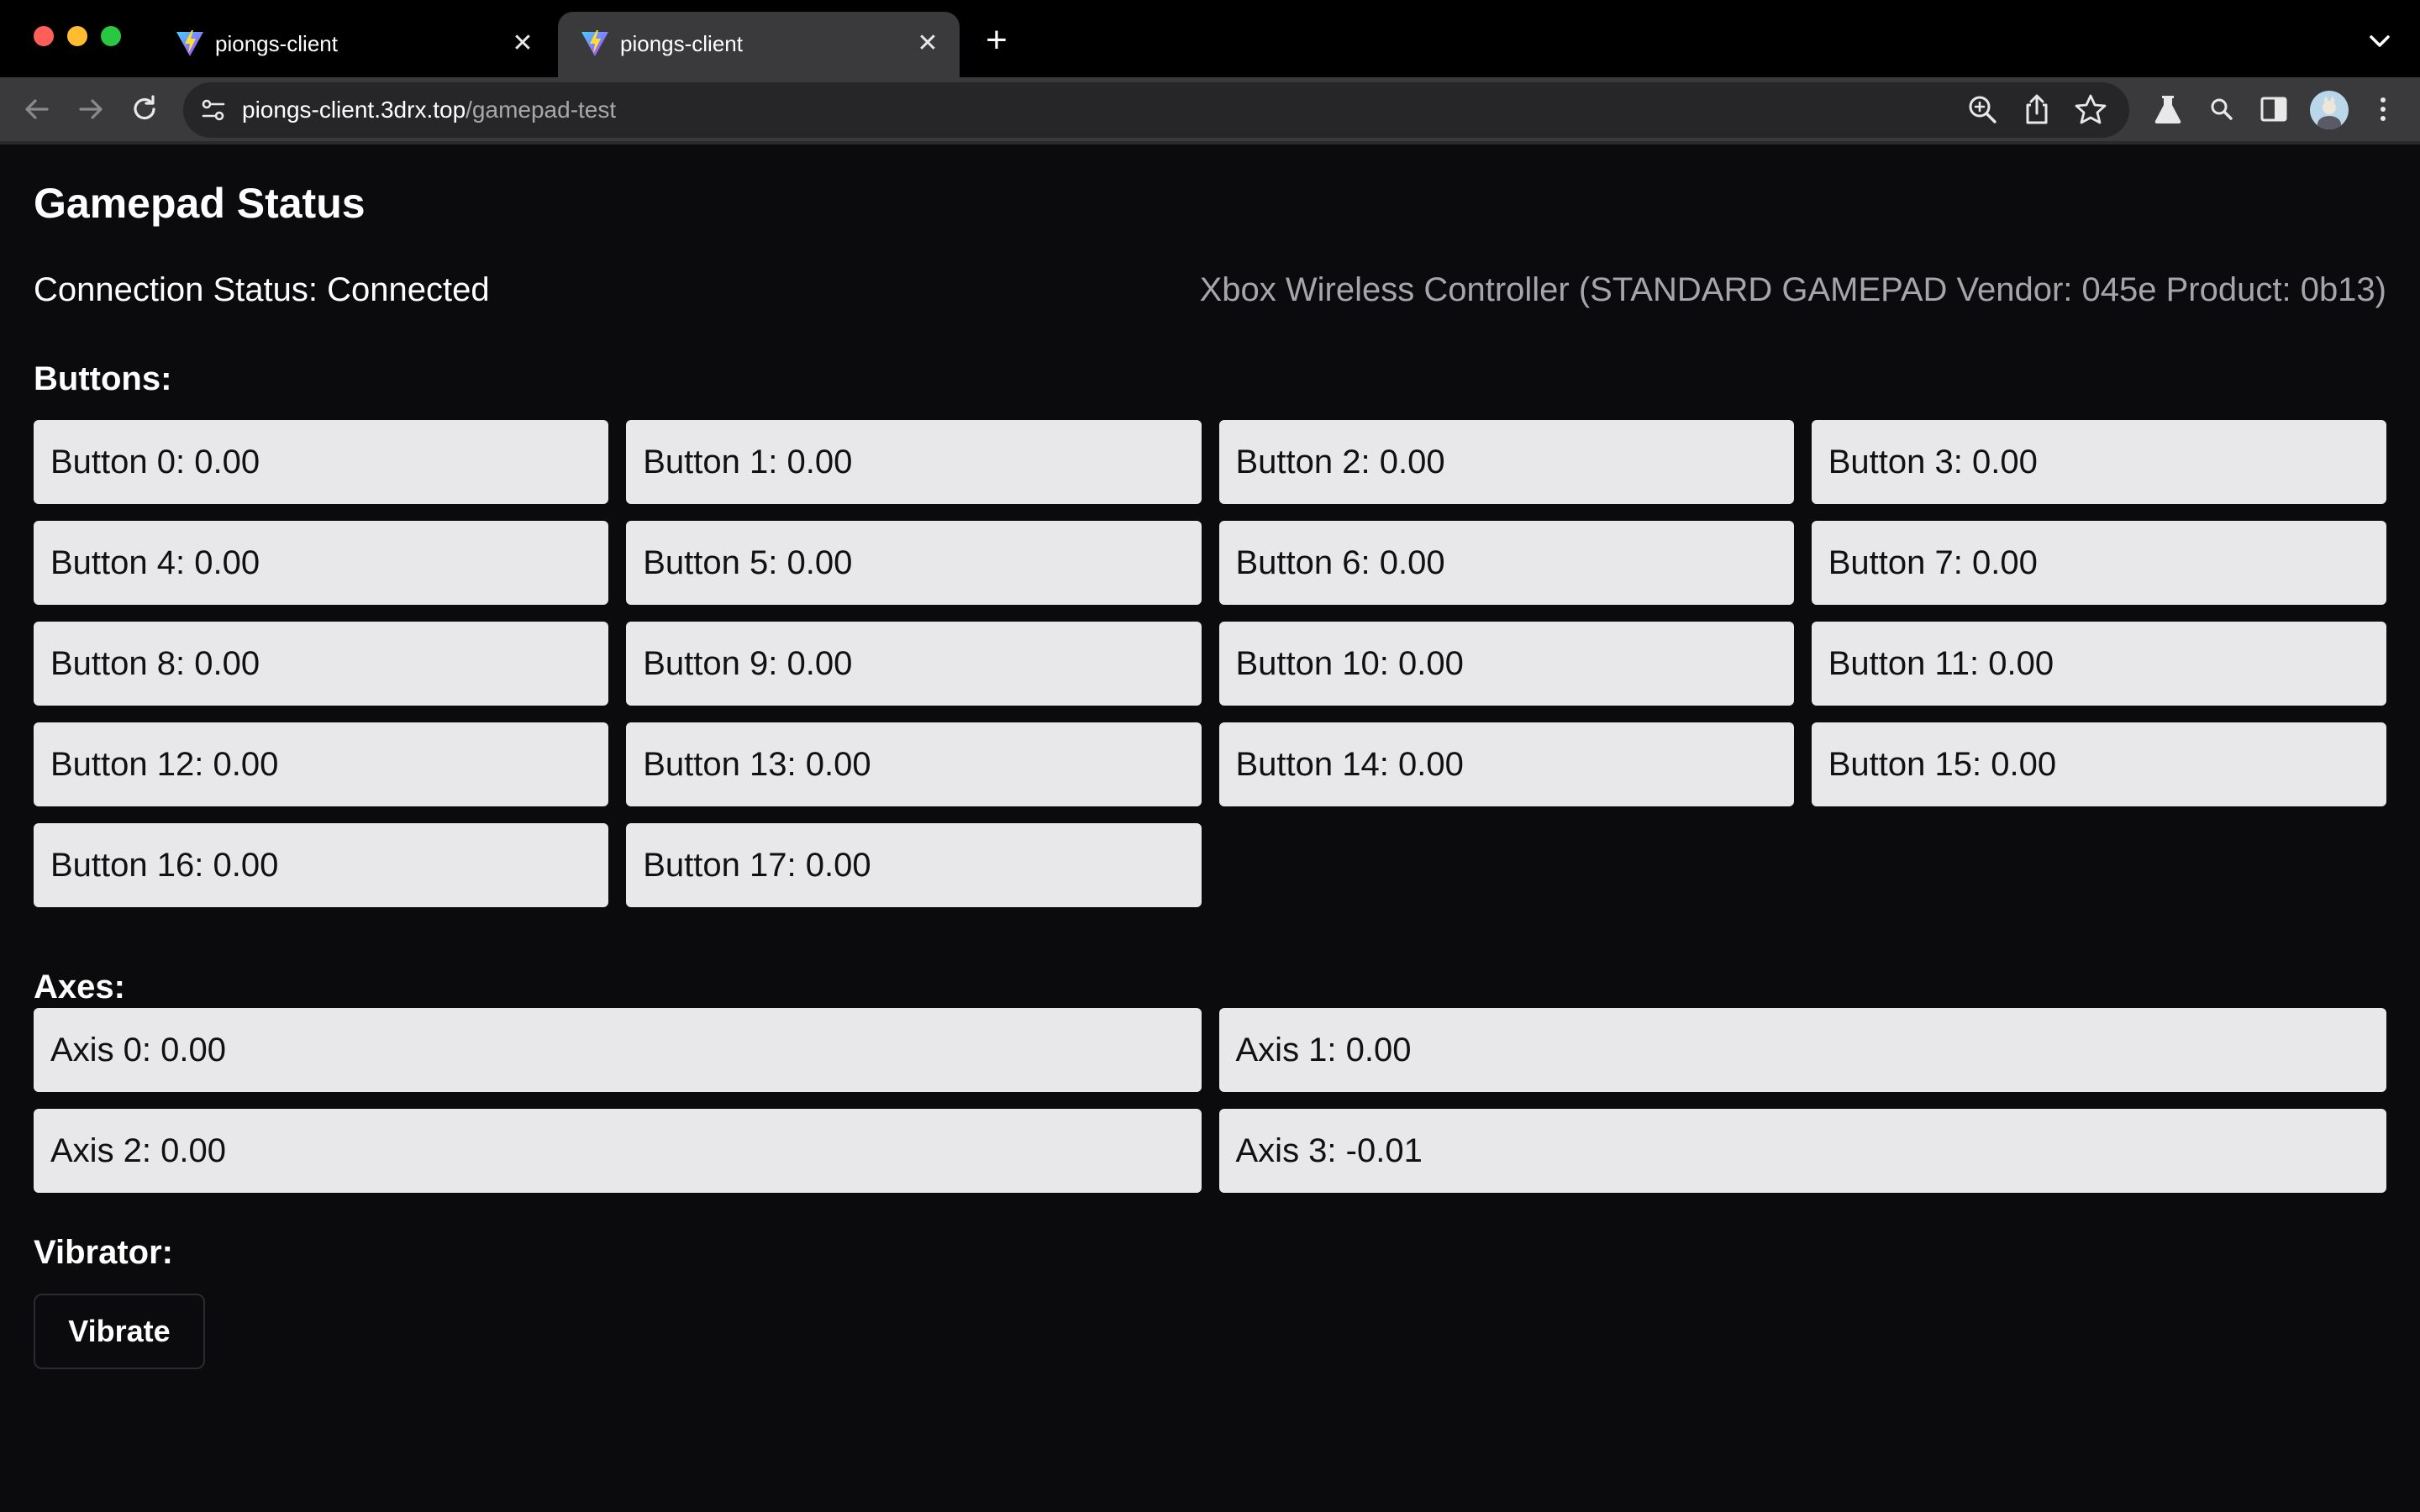  I want to click on new-tab-button: +, so click(996, 42).